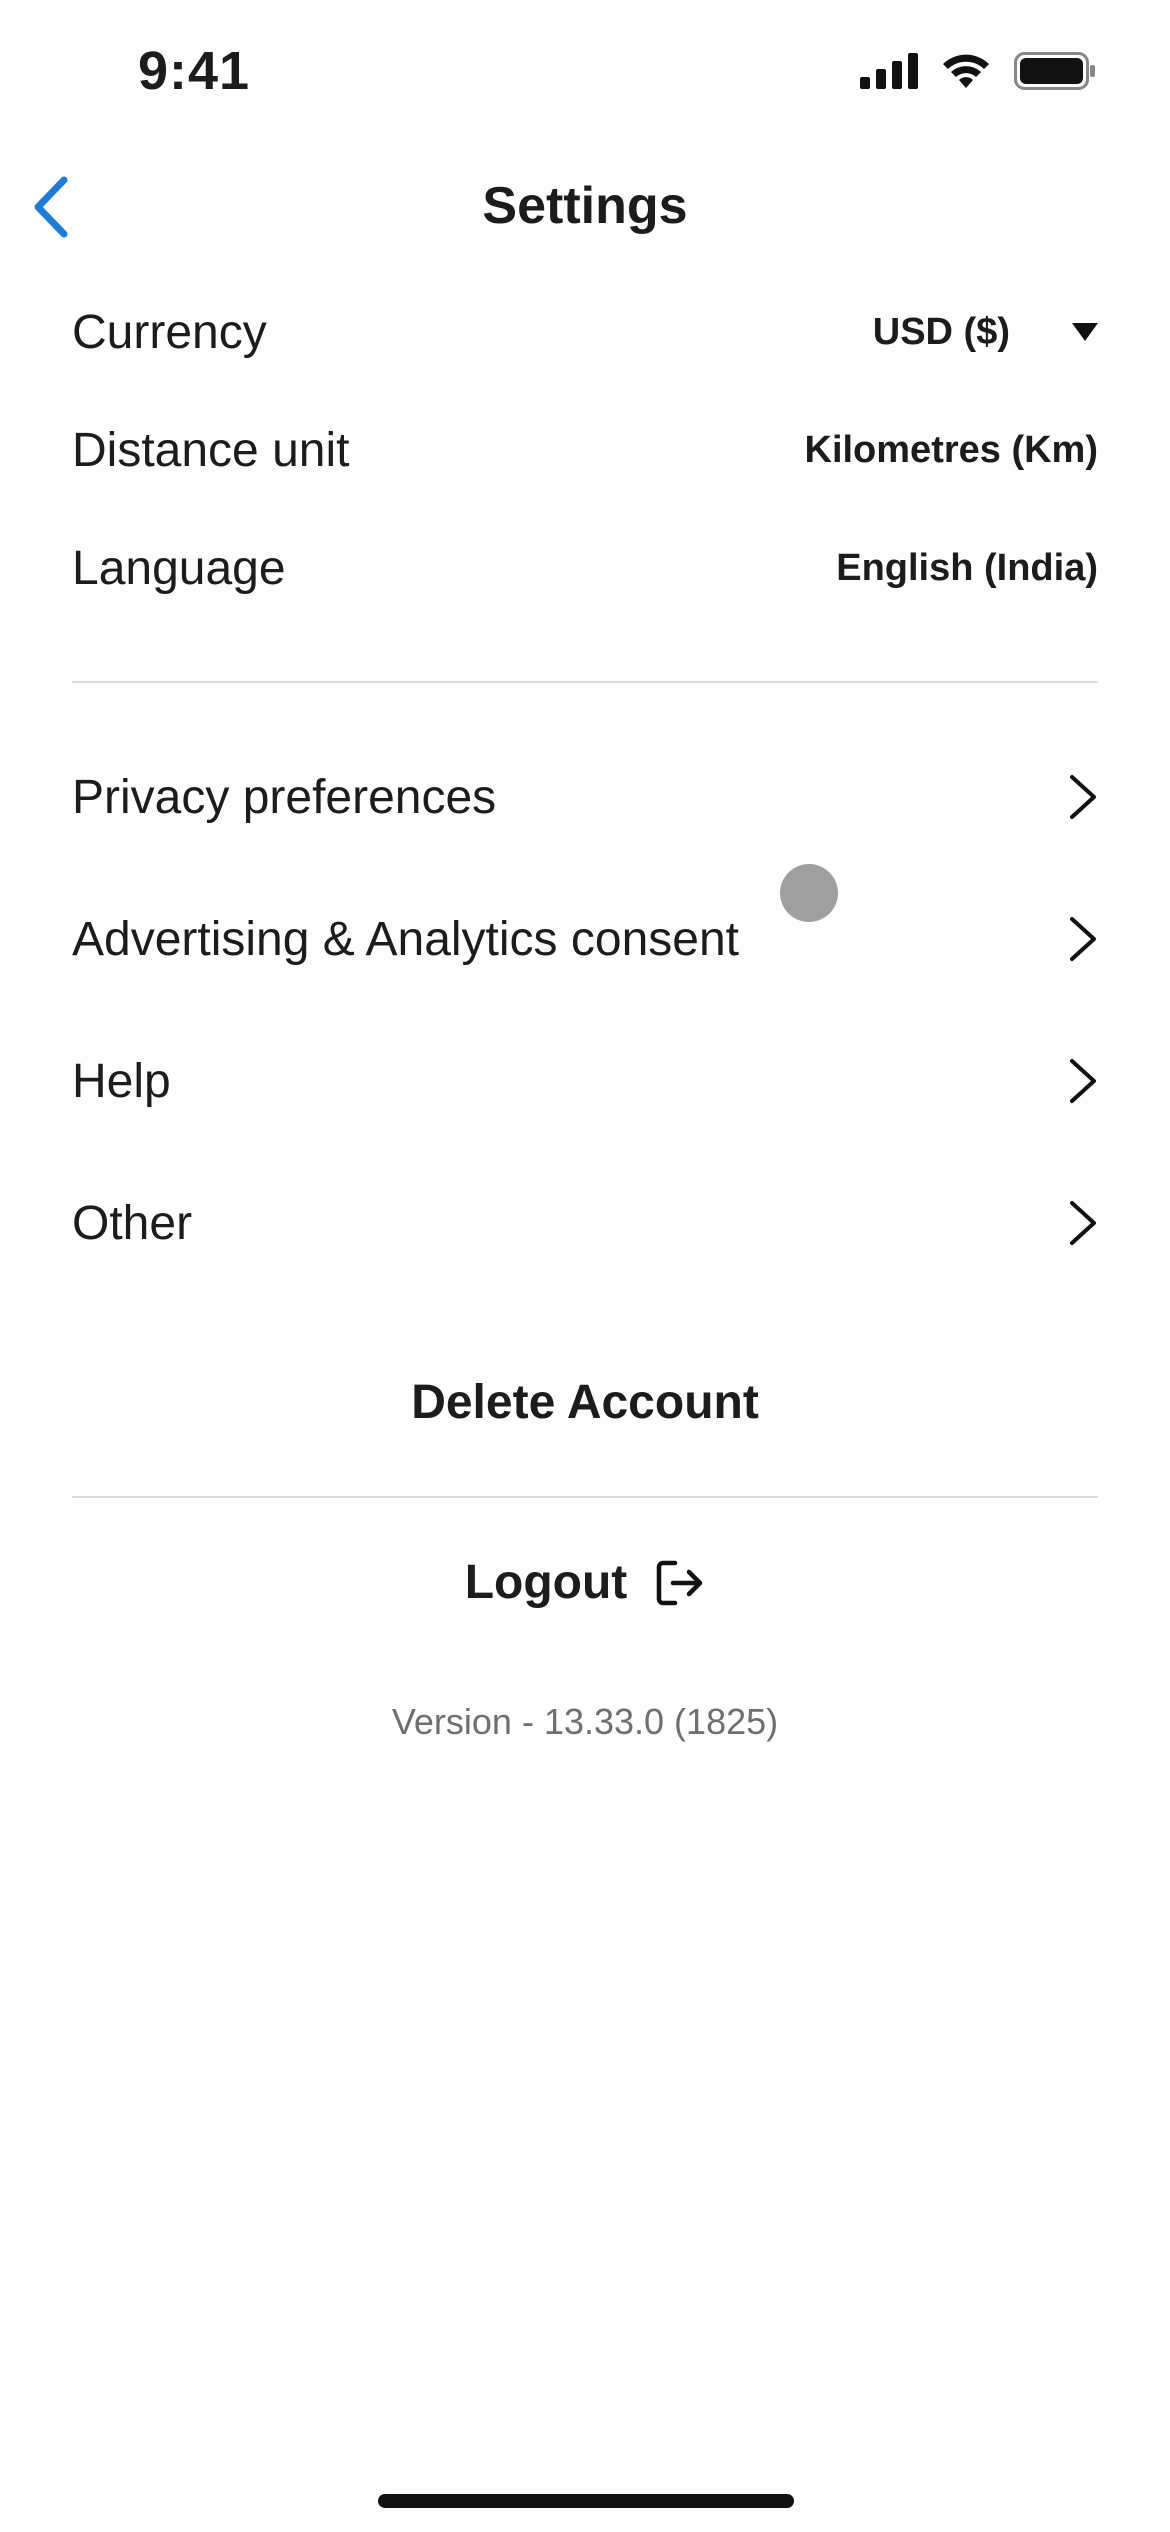 This screenshot has height=2532, width=1170. What do you see at coordinates (406, 939) in the screenshot?
I see `menu-item-label: Advertising & Analytics consent` at bounding box center [406, 939].